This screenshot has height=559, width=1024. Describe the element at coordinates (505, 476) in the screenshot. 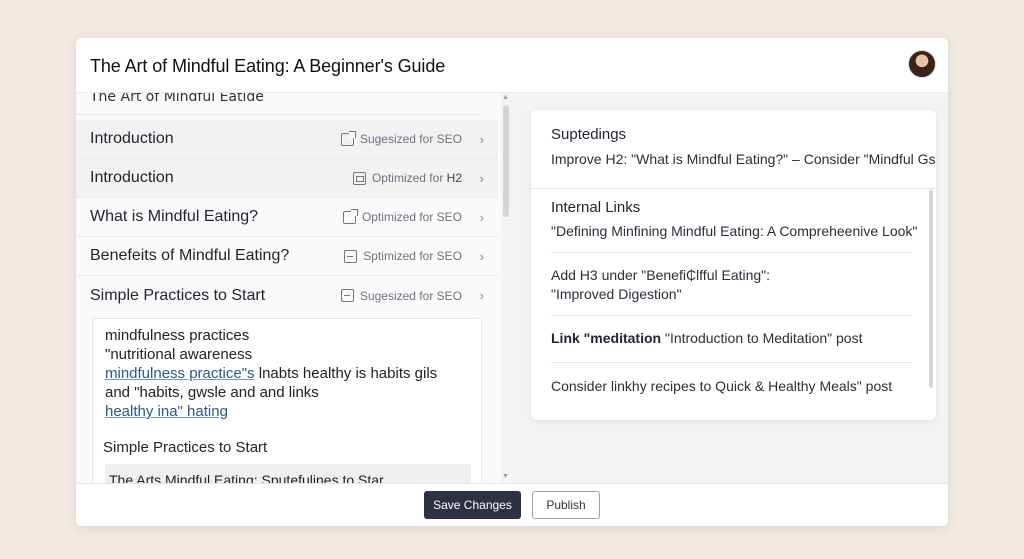

I see `scroll-down-icon: ▼` at that location.